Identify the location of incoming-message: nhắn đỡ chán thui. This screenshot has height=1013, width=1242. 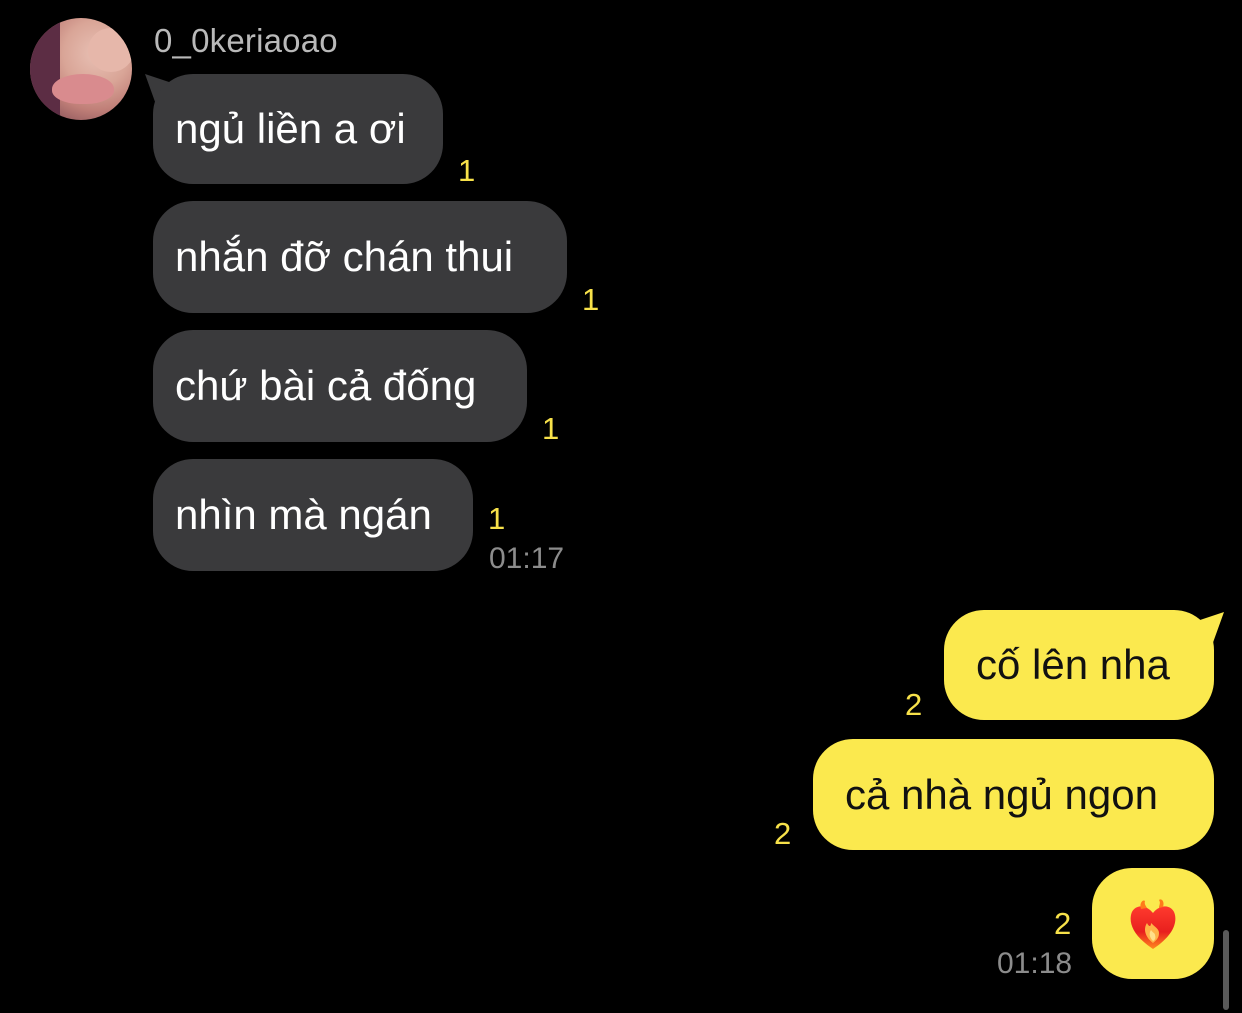
(360, 257).